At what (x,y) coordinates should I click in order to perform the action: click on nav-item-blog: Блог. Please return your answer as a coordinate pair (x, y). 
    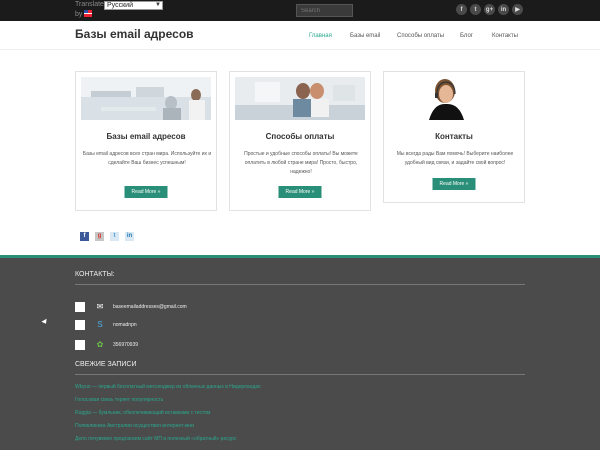
    Looking at the image, I should click on (466, 36).